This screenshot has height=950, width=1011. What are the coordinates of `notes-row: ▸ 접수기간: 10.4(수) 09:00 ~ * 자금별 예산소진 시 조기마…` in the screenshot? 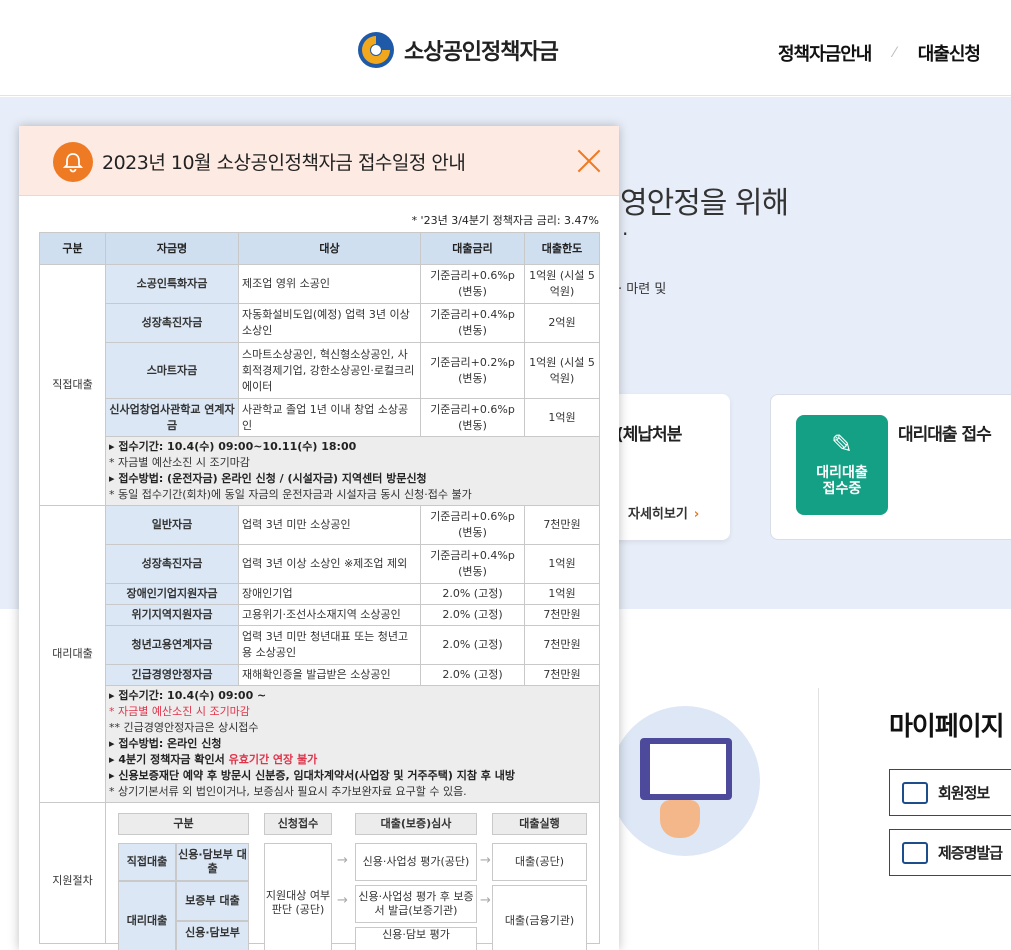 It's located at (320, 744).